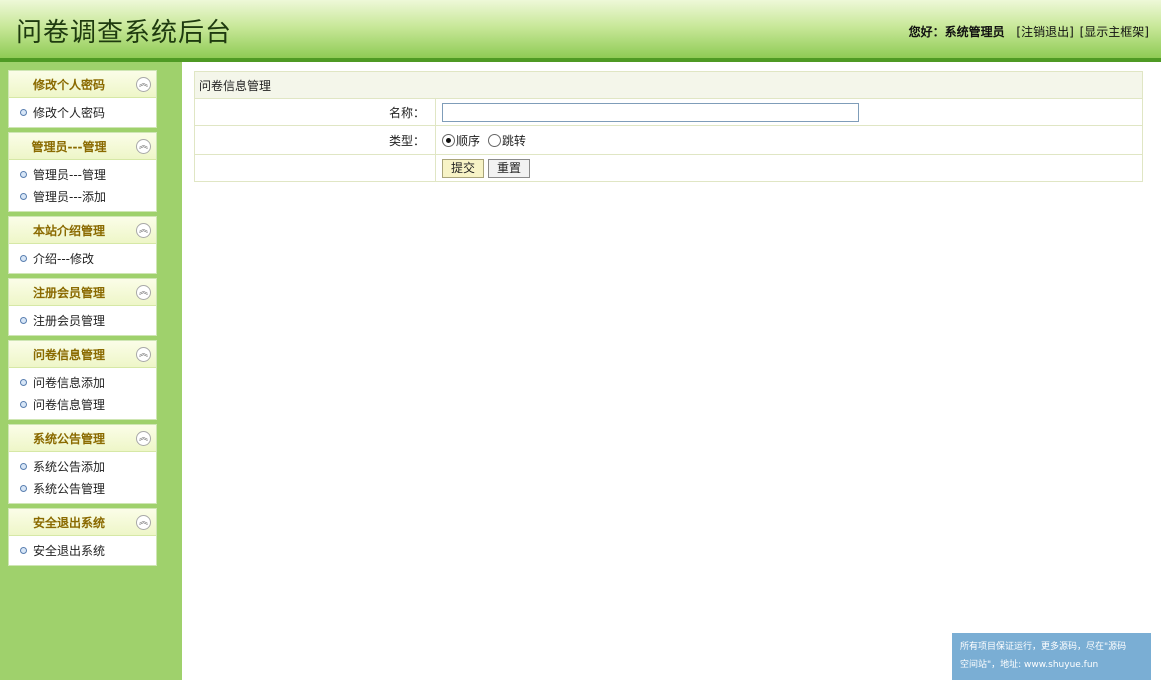  What do you see at coordinates (1114, 32) in the screenshot?
I see `show-main-frame-link: [显示主框架]` at bounding box center [1114, 32].